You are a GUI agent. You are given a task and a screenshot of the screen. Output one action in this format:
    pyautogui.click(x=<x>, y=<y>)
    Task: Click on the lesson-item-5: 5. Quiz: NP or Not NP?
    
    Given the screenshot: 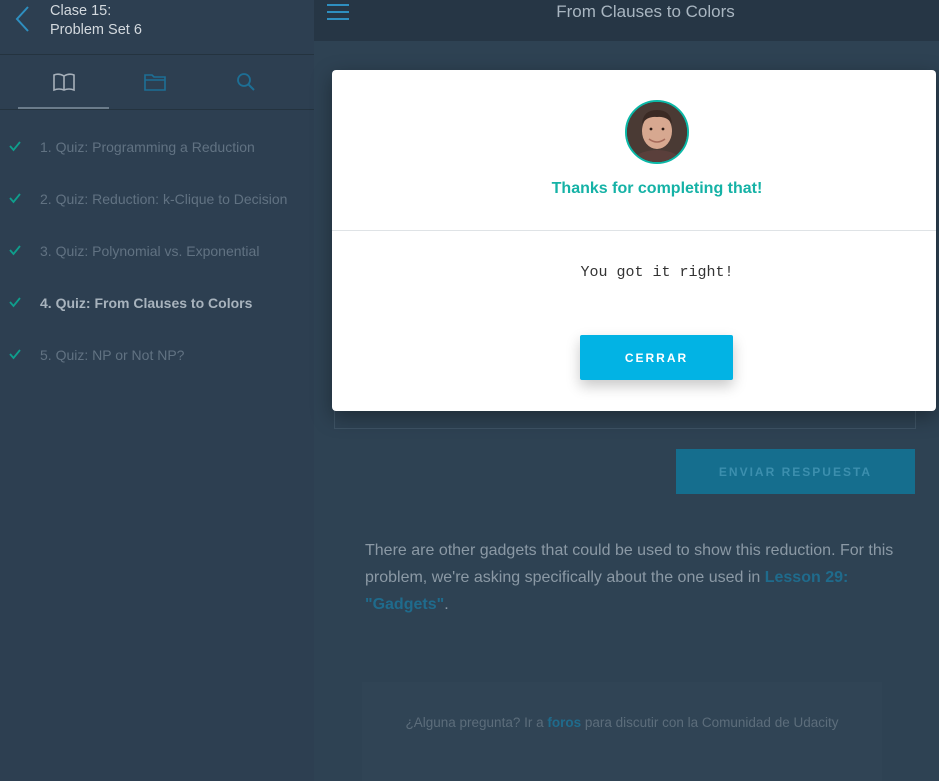 What is the action you would take?
    pyautogui.click(x=157, y=356)
    